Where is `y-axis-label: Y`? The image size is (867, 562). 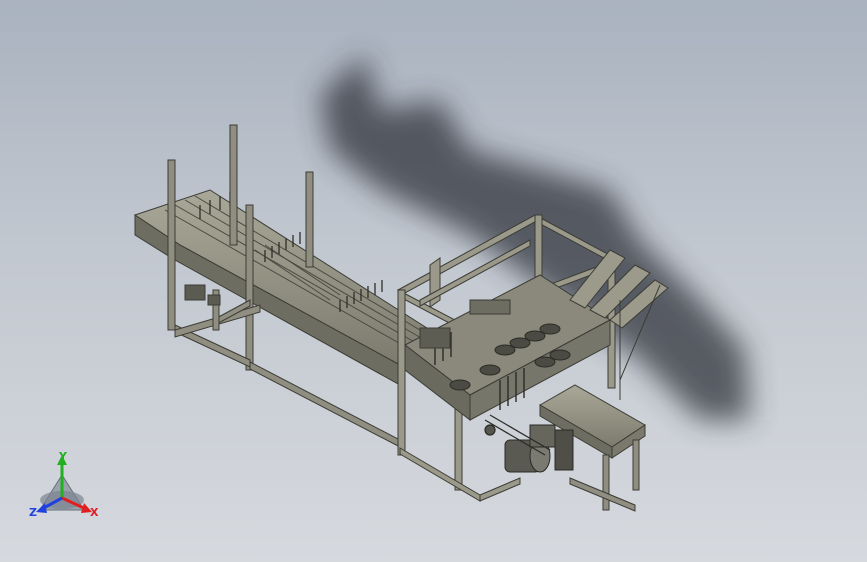 y-axis-label: Y is located at coordinates (63, 456).